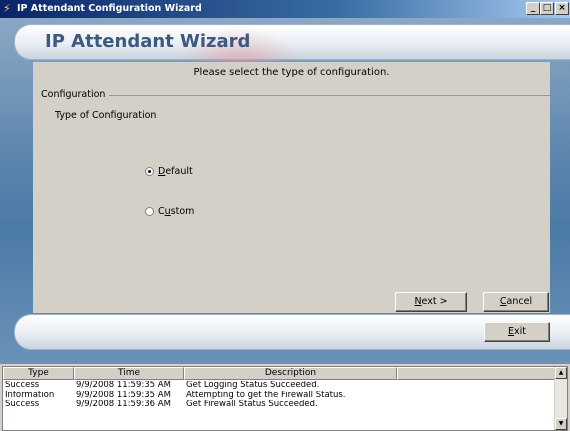  What do you see at coordinates (175, 171) in the screenshot?
I see `radio-default-label: Default` at bounding box center [175, 171].